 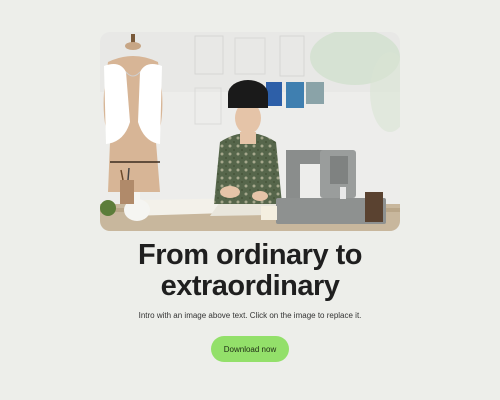 What do you see at coordinates (250, 286) in the screenshot?
I see `hero-title-line2: extraordinary` at bounding box center [250, 286].